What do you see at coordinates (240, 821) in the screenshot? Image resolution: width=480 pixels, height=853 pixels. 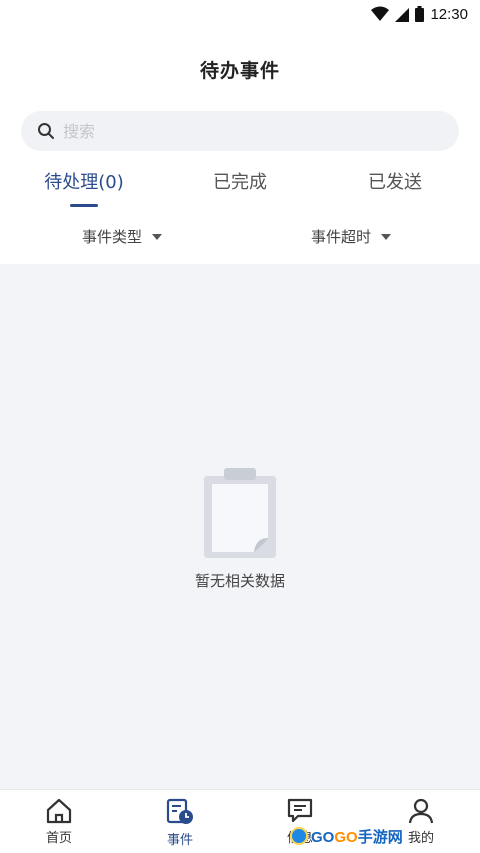 I see `bottom-nav: 首页 事件 信息 我的` at bounding box center [240, 821].